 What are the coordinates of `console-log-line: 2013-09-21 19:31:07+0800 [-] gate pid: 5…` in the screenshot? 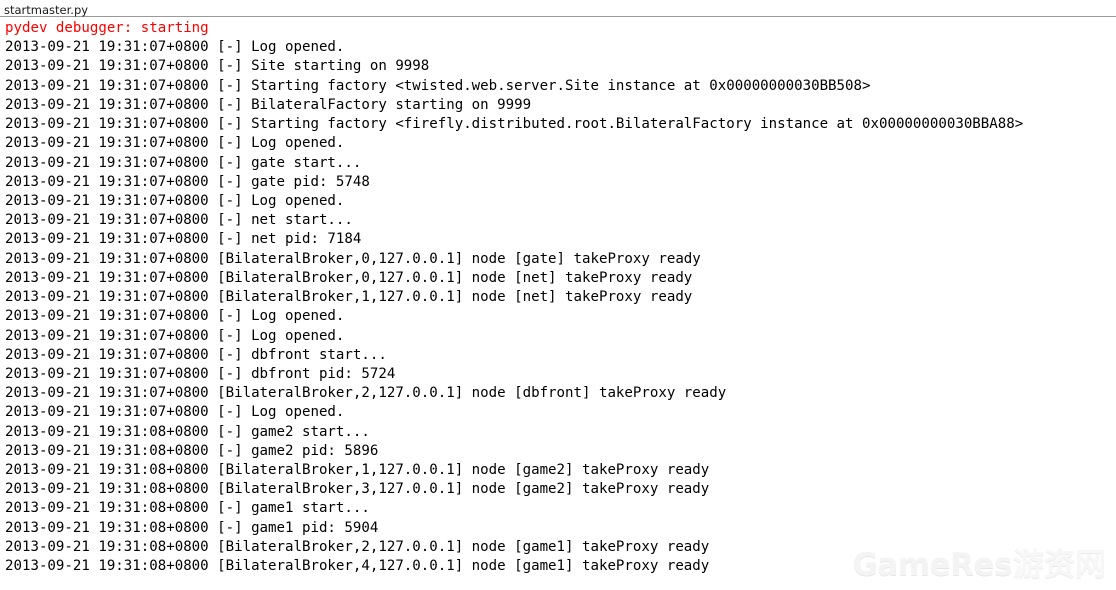 It's located at (187, 181).